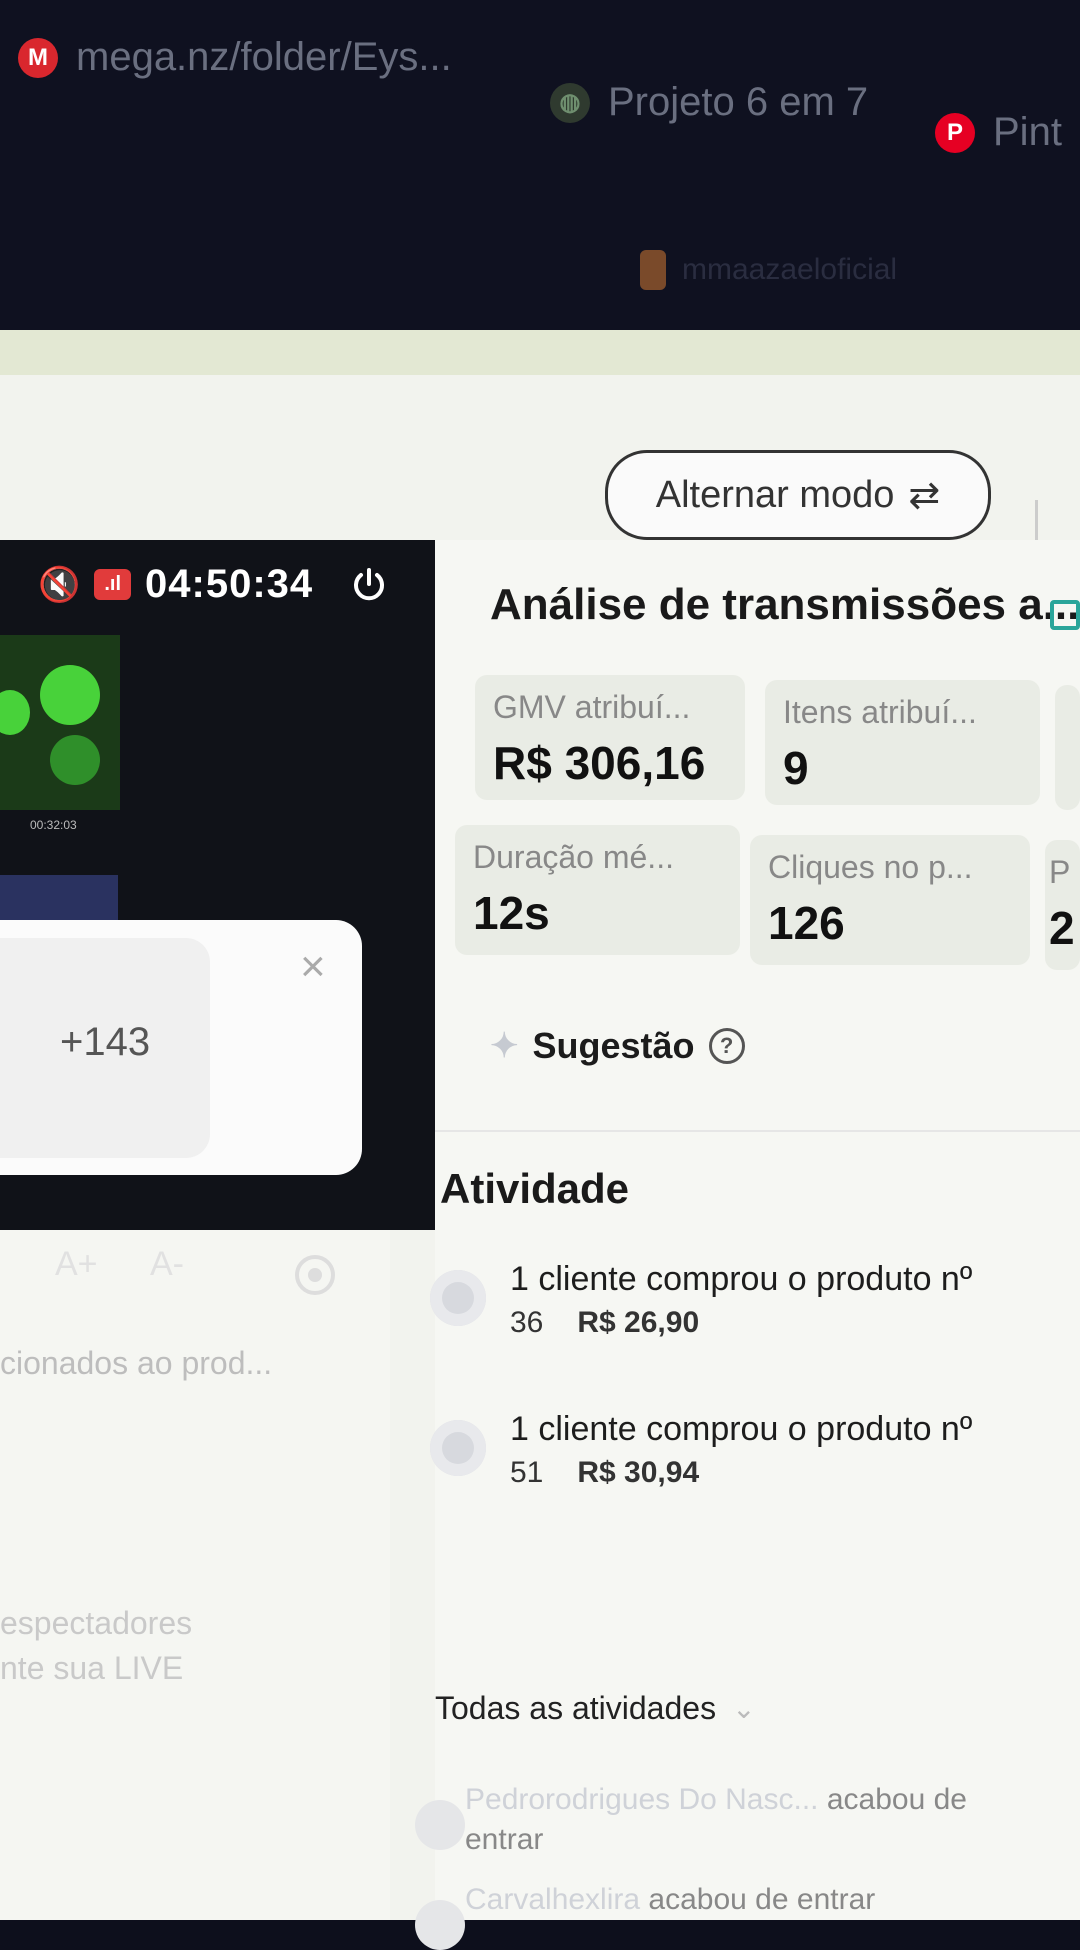  I want to click on activity-detail: 36 R$ 26,90, so click(604, 1323).